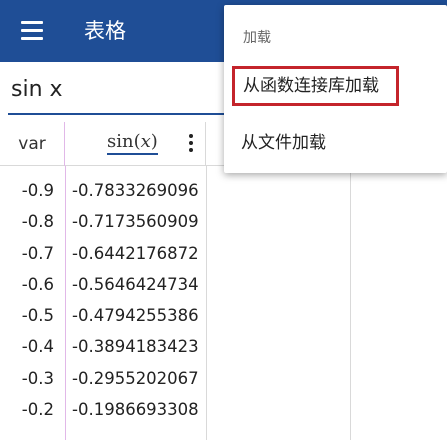  What do you see at coordinates (27, 409) in the screenshot?
I see `cell-var: -0.2` at bounding box center [27, 409].